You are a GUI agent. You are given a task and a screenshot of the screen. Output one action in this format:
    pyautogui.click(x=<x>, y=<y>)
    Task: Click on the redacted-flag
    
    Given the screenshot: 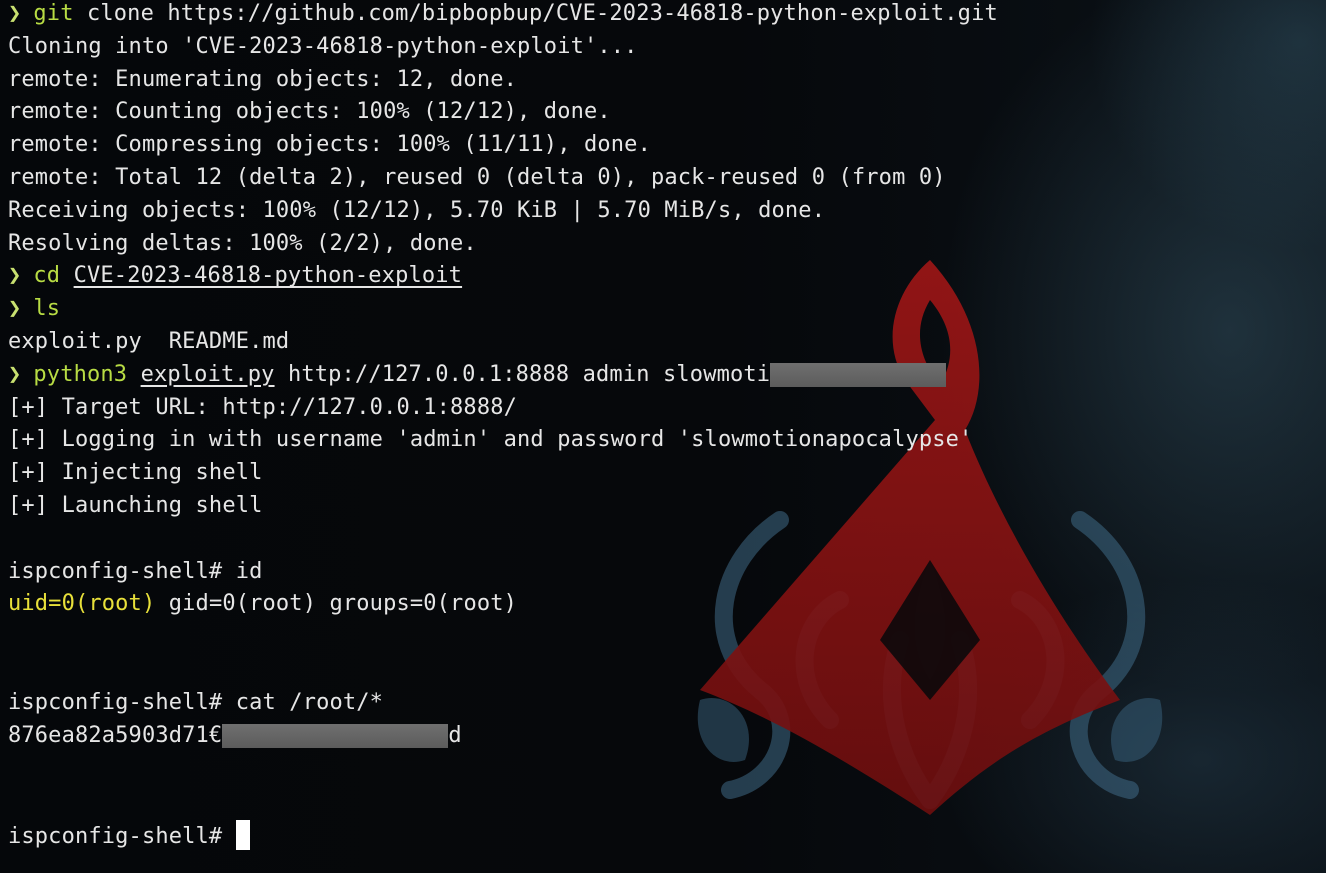 What is the action you would take?
    pyautogui.click(x=335, y=735)
    